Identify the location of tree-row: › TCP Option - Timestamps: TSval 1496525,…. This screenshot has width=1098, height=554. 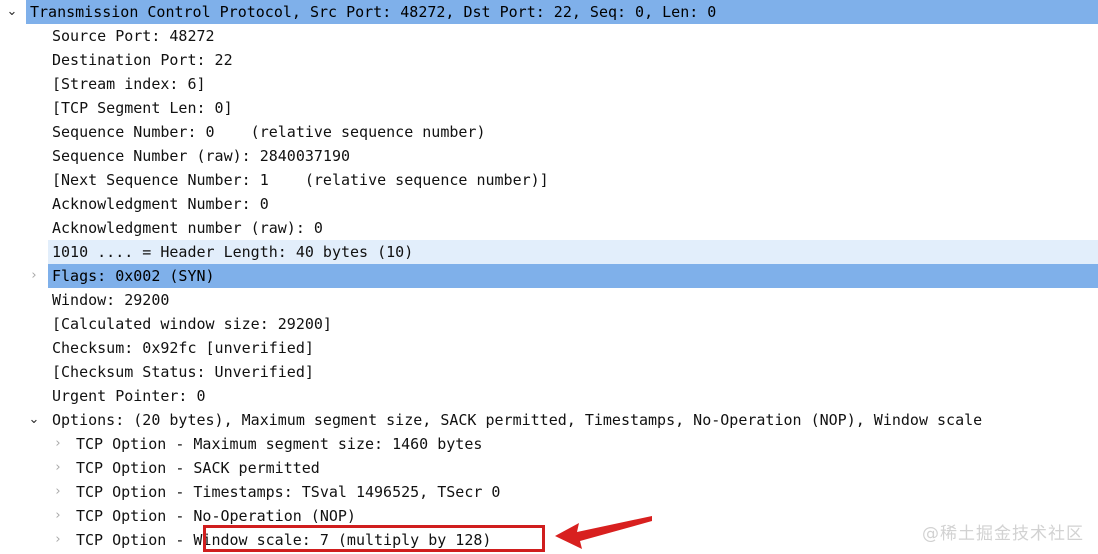
(549, 492).